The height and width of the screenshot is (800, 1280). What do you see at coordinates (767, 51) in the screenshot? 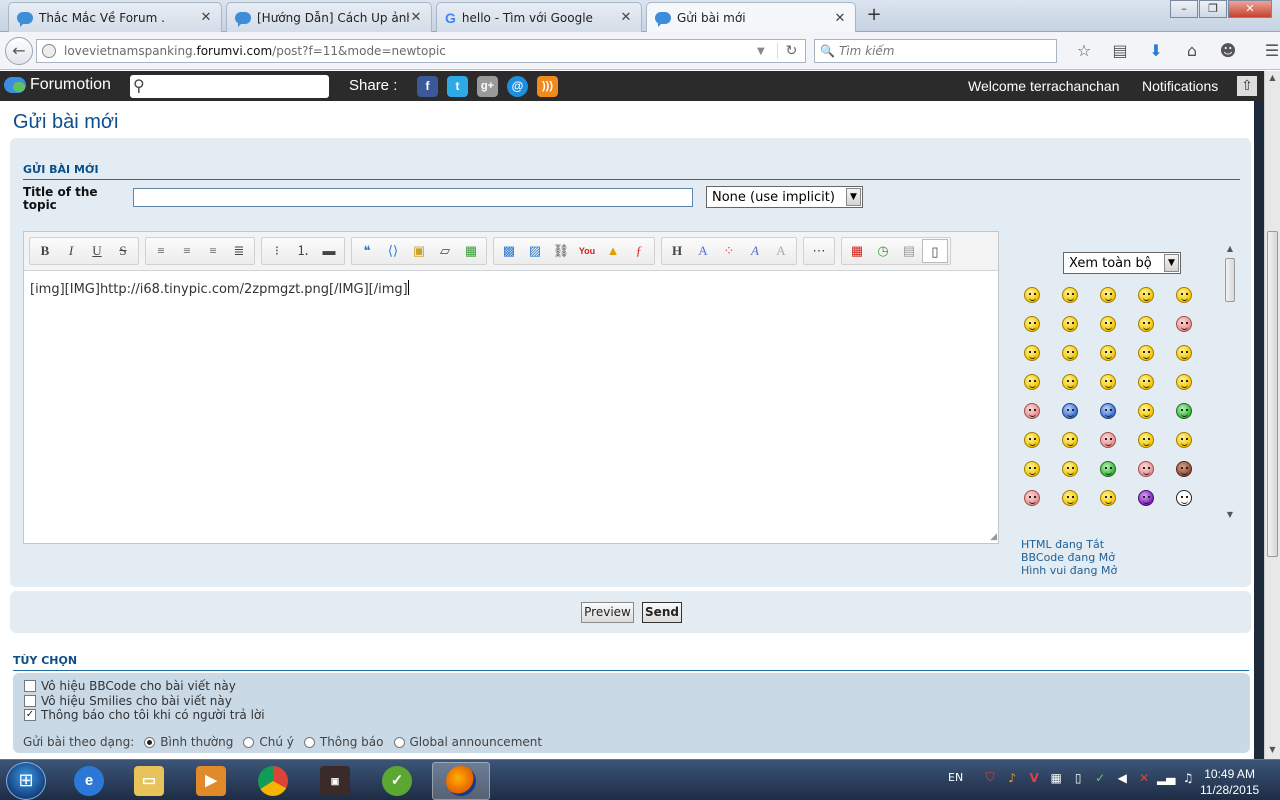
I see `dropdown-arrow-icon: ▼` at bounding box center [767, 51].